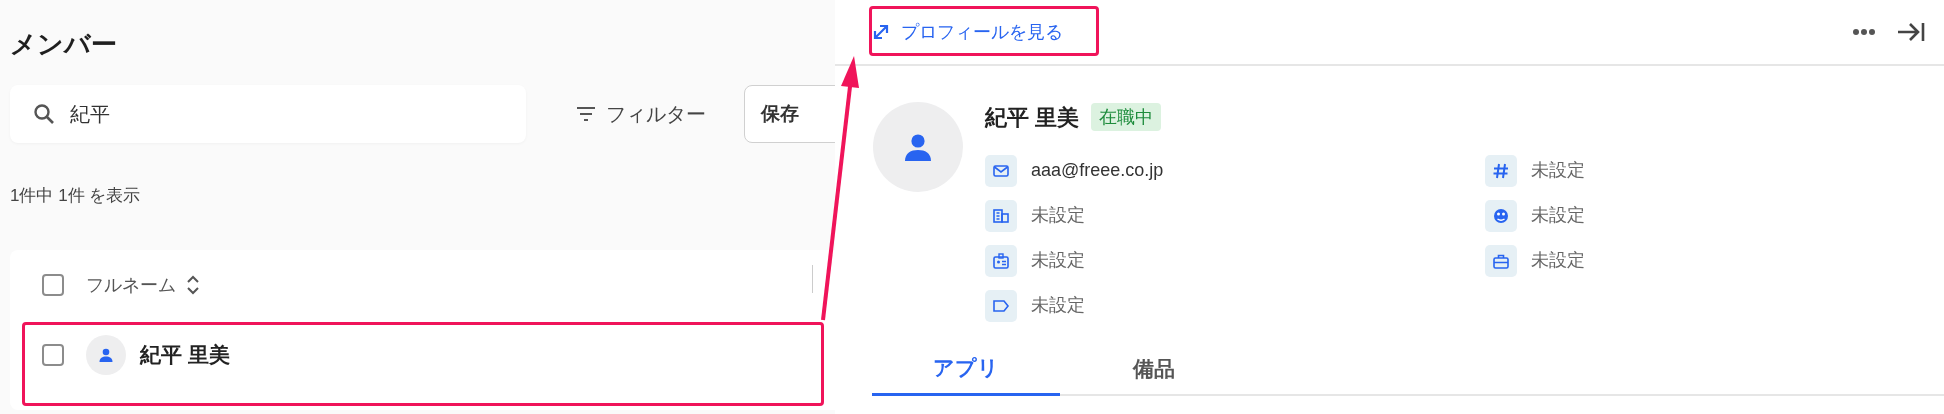 This screenshot has height=414, width=1944. What do you see at coordinates (967, 32) in the screenshot?
I see `profile-link: プロフィールを見る` at bounding box center [967, 32].